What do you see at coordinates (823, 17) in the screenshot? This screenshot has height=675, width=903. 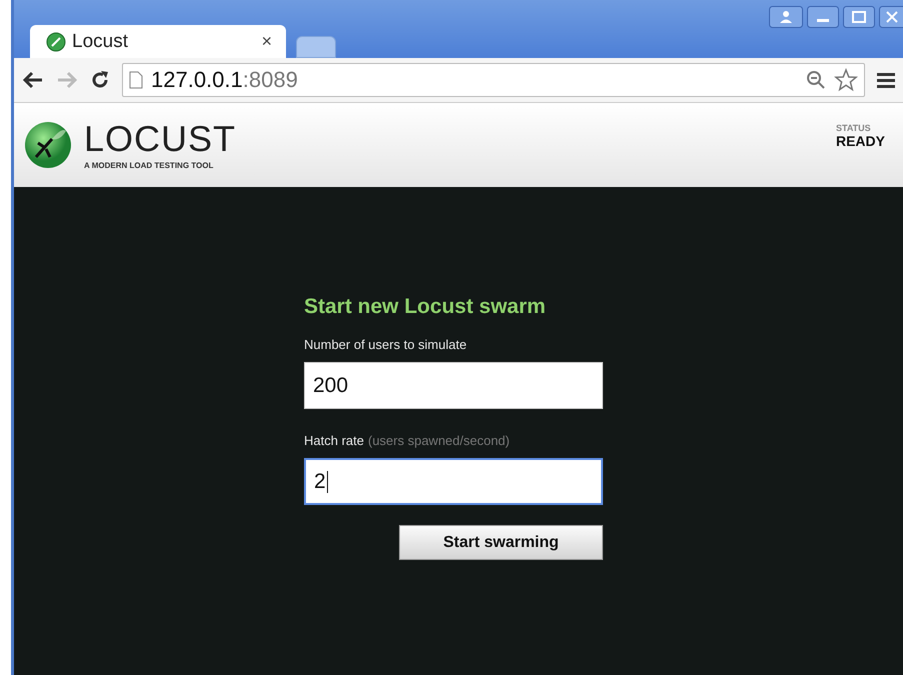 I see `minimize-icon` at bounding box center [823, 17].